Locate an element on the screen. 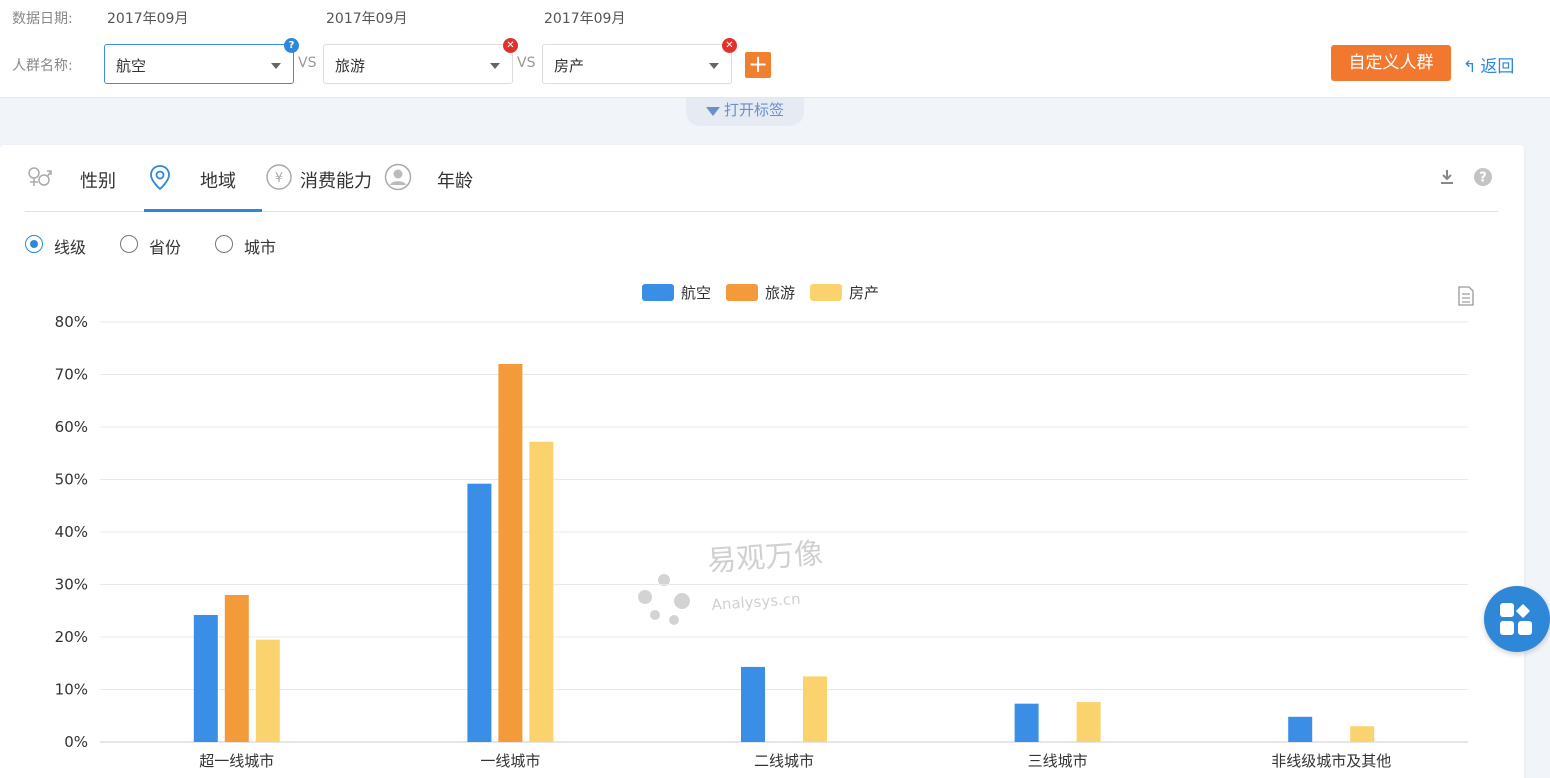 This screenshot has width=1550, height=778. yuan-coin-icon: ¥ is located at coordinates (279, 177).